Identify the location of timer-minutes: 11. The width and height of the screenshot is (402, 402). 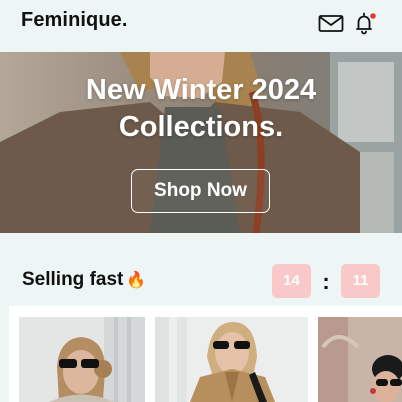
(360, 281).